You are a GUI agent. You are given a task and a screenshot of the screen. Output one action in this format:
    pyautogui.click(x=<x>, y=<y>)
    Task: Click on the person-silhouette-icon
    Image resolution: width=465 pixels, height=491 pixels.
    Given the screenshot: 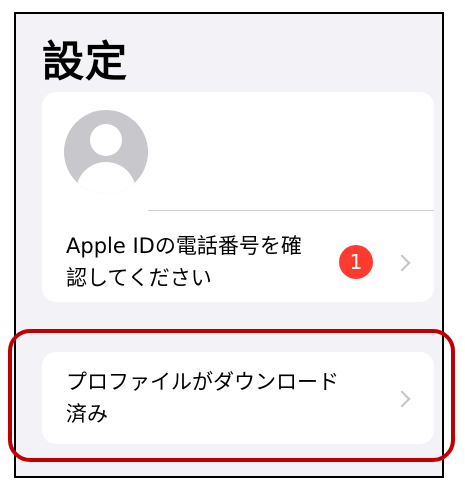 What is the action you would take?
    pyautogui.click(x=106, y=152)
    